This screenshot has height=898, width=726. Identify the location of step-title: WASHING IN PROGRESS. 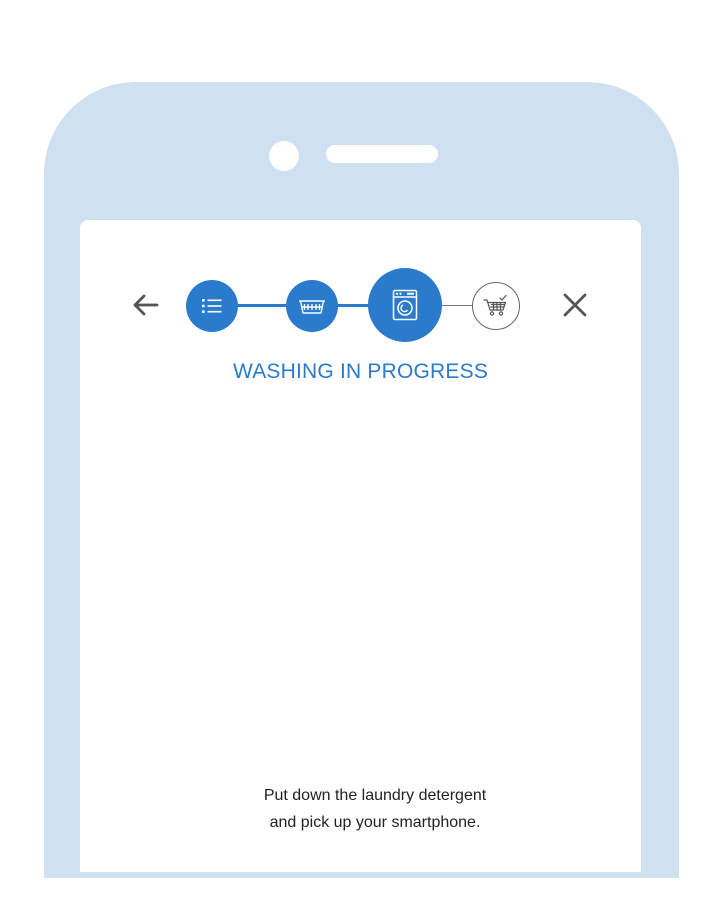
(360, 371).